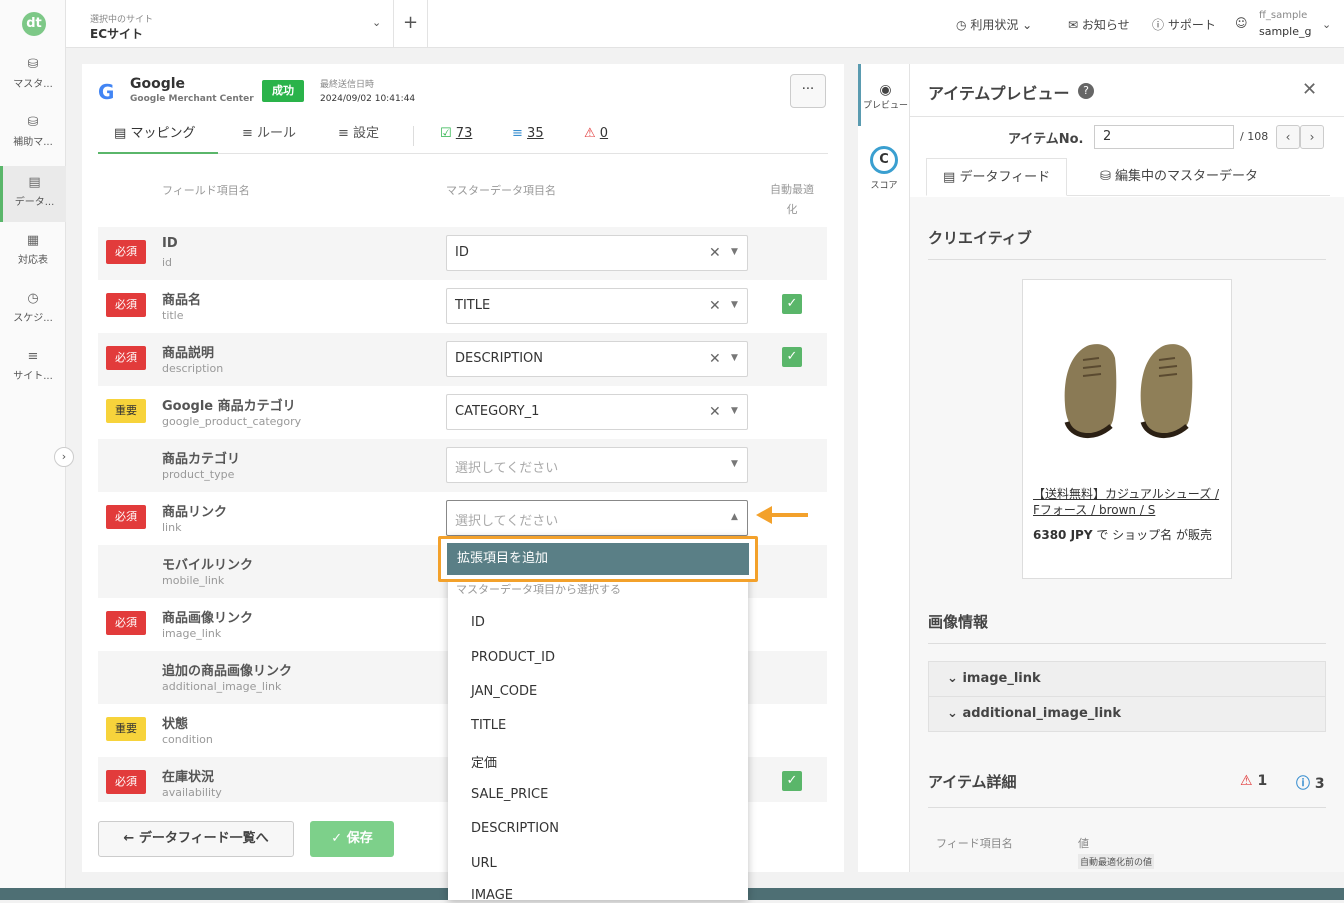  What do you see at coordinates (175, 724) in the screenshot?
I see `field-name: 状態` at bounding box center [175, 724].